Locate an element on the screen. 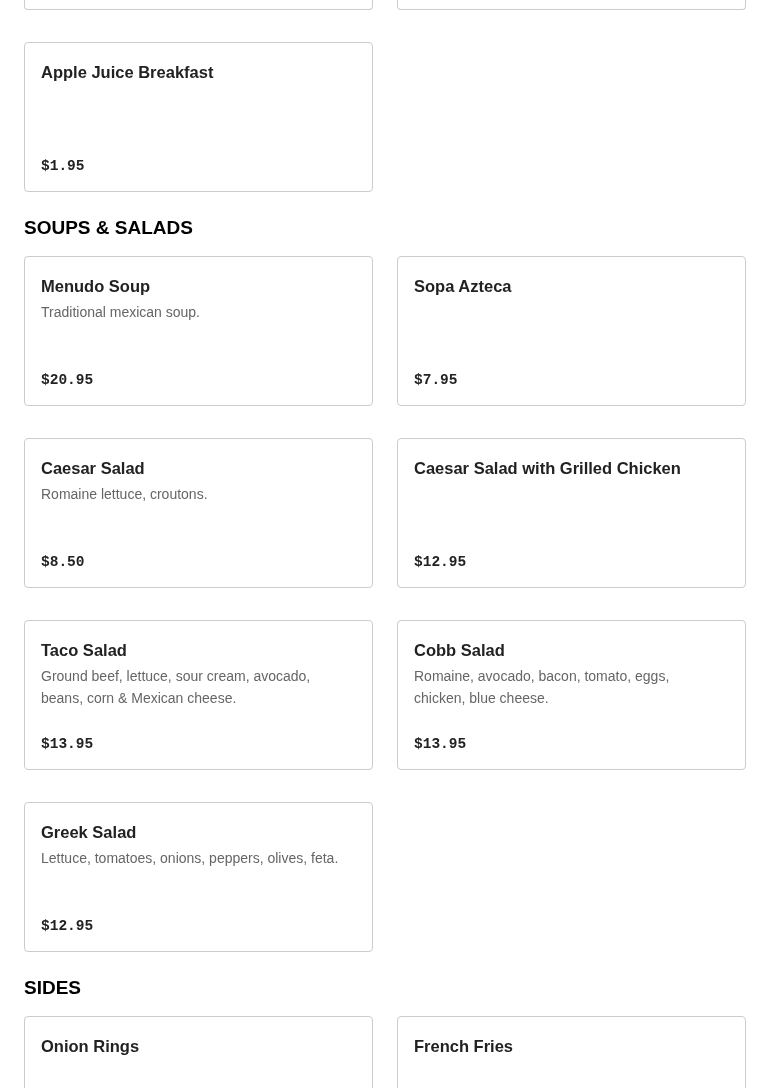 Image resolution: width=770 pixels, height=1088 pixels. menu-item-card: Onion Rings is located at coordinates (198, 1052).